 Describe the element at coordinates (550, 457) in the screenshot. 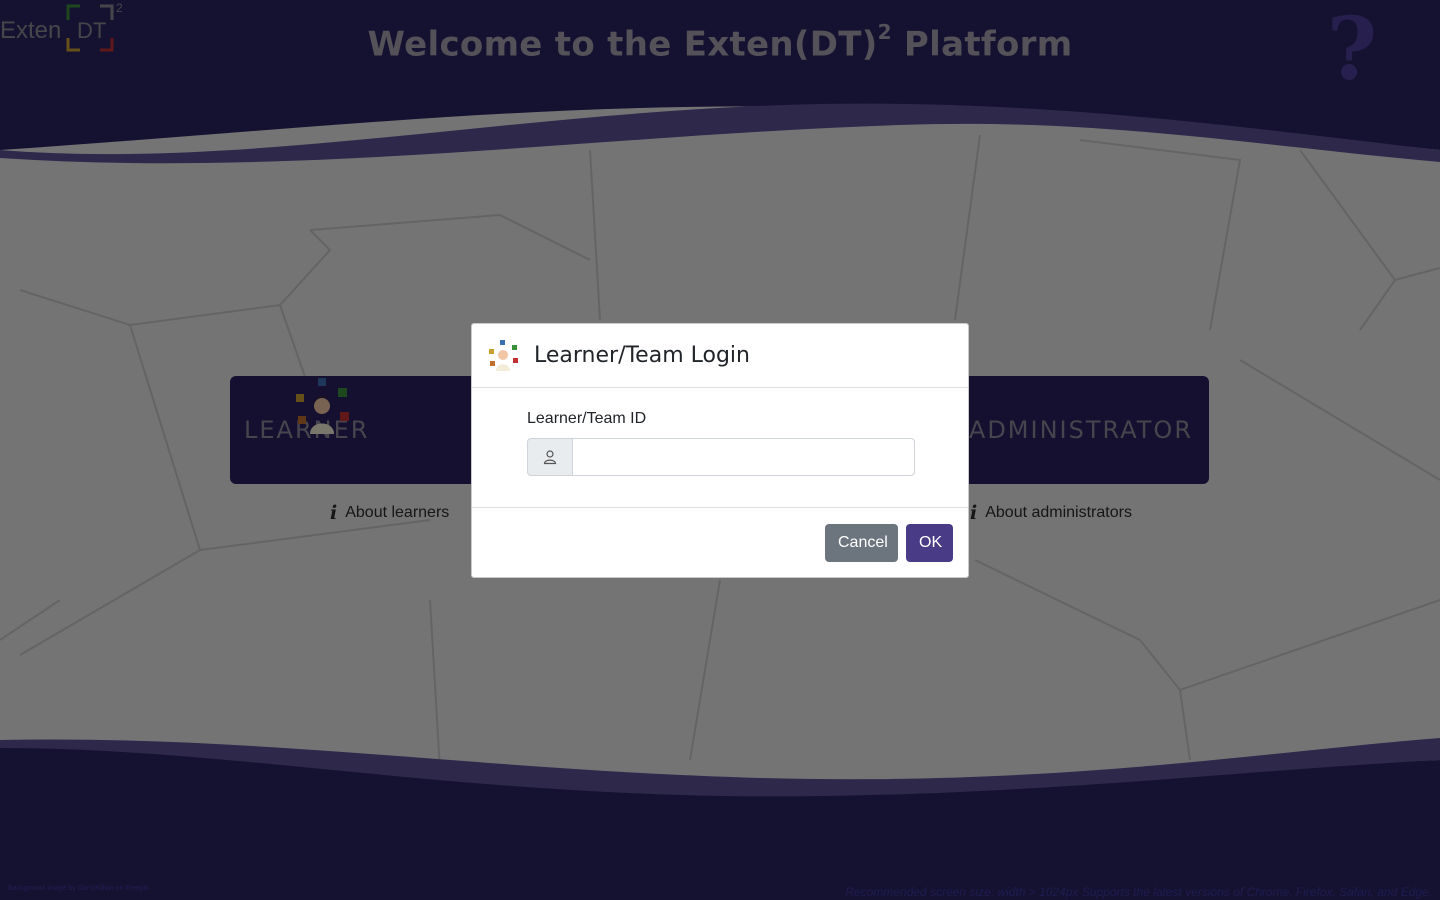

I see `user-icon` at that location.